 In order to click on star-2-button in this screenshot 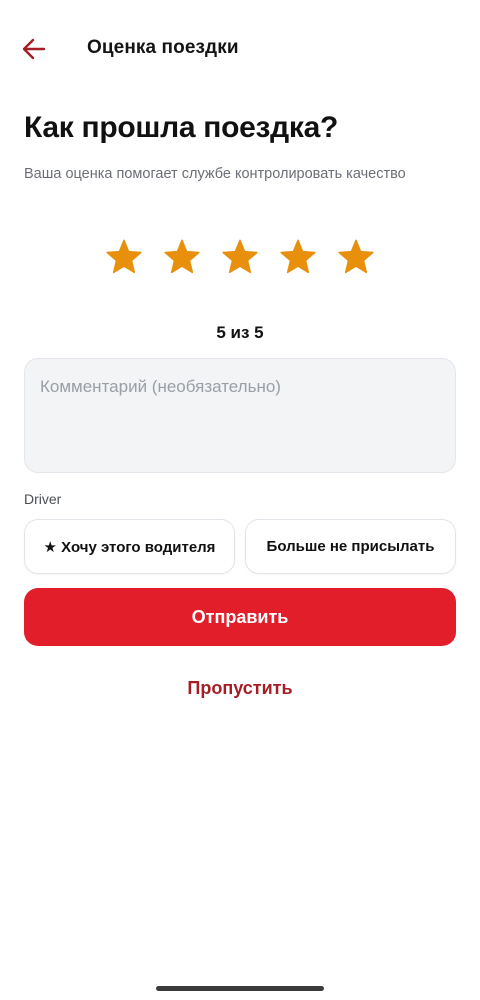, I will do `click(182, 257)`.